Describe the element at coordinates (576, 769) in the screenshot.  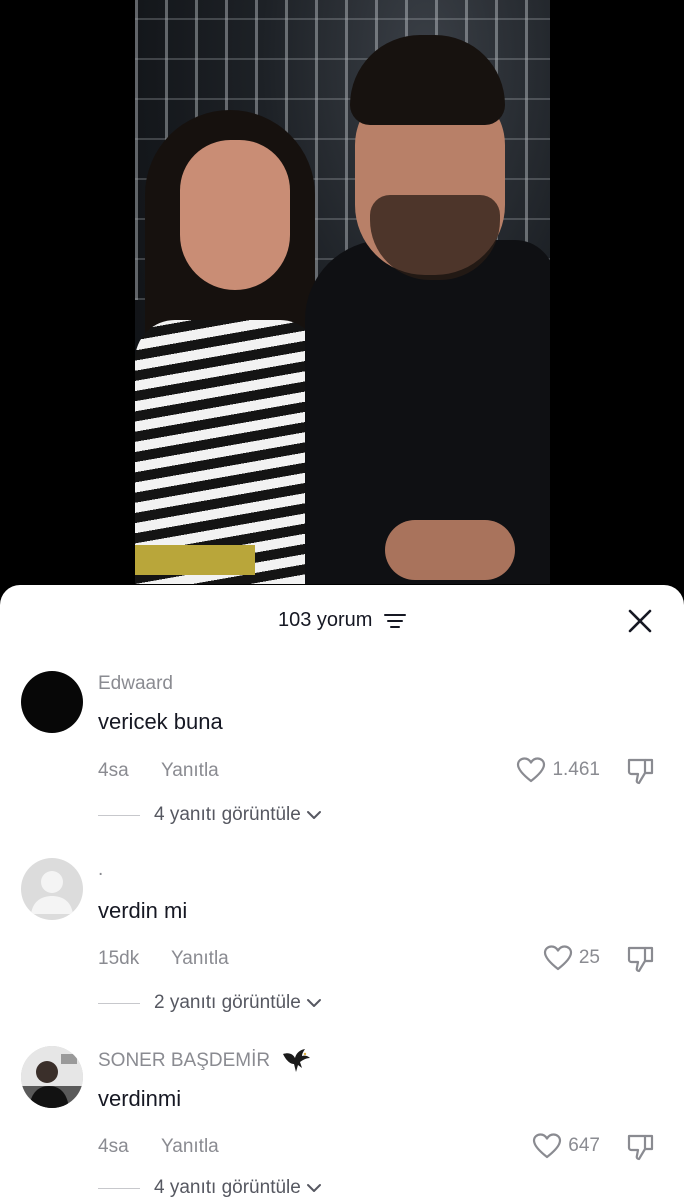
I see `like-count: 1.461` at that location.